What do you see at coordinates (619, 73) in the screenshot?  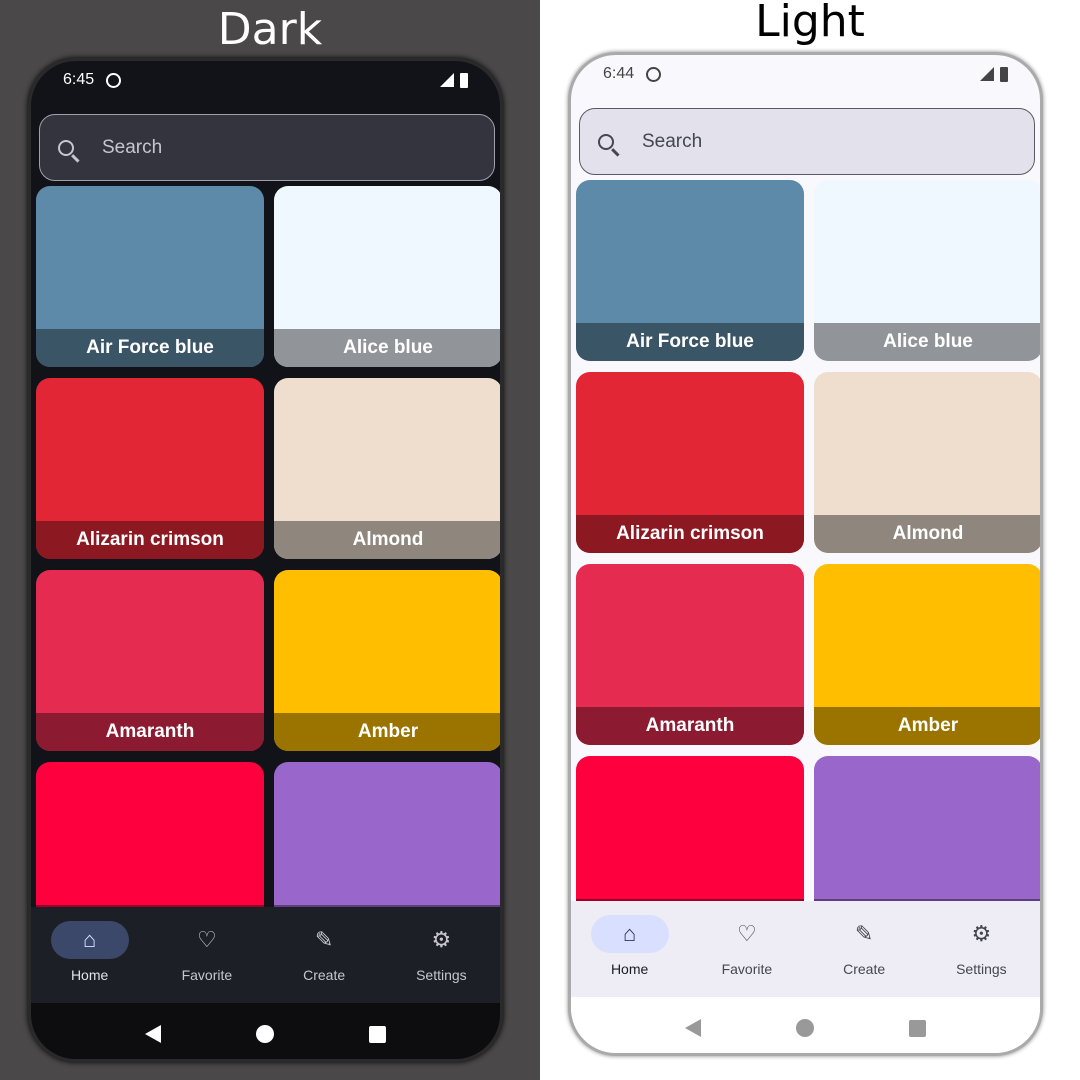 I see `status-time: 6:44` at bounding box center [619, 73].